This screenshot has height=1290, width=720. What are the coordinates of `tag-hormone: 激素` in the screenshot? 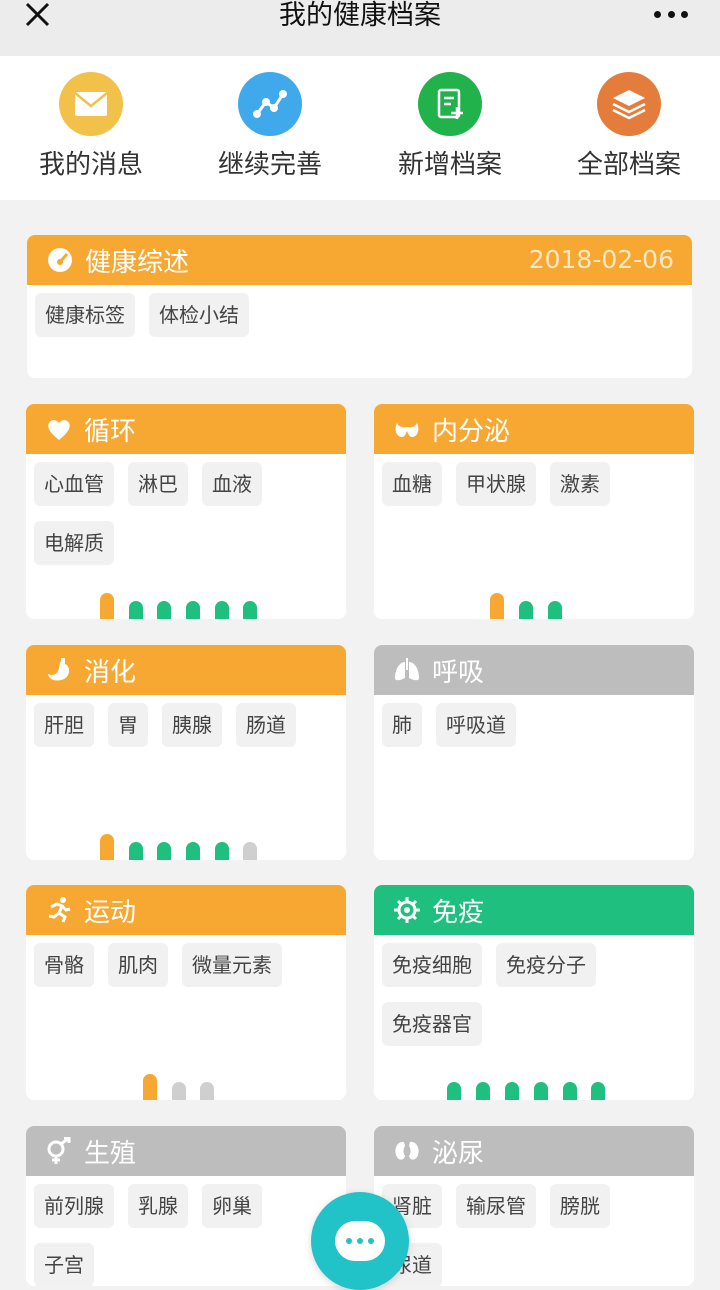 It's located at (580, 484).